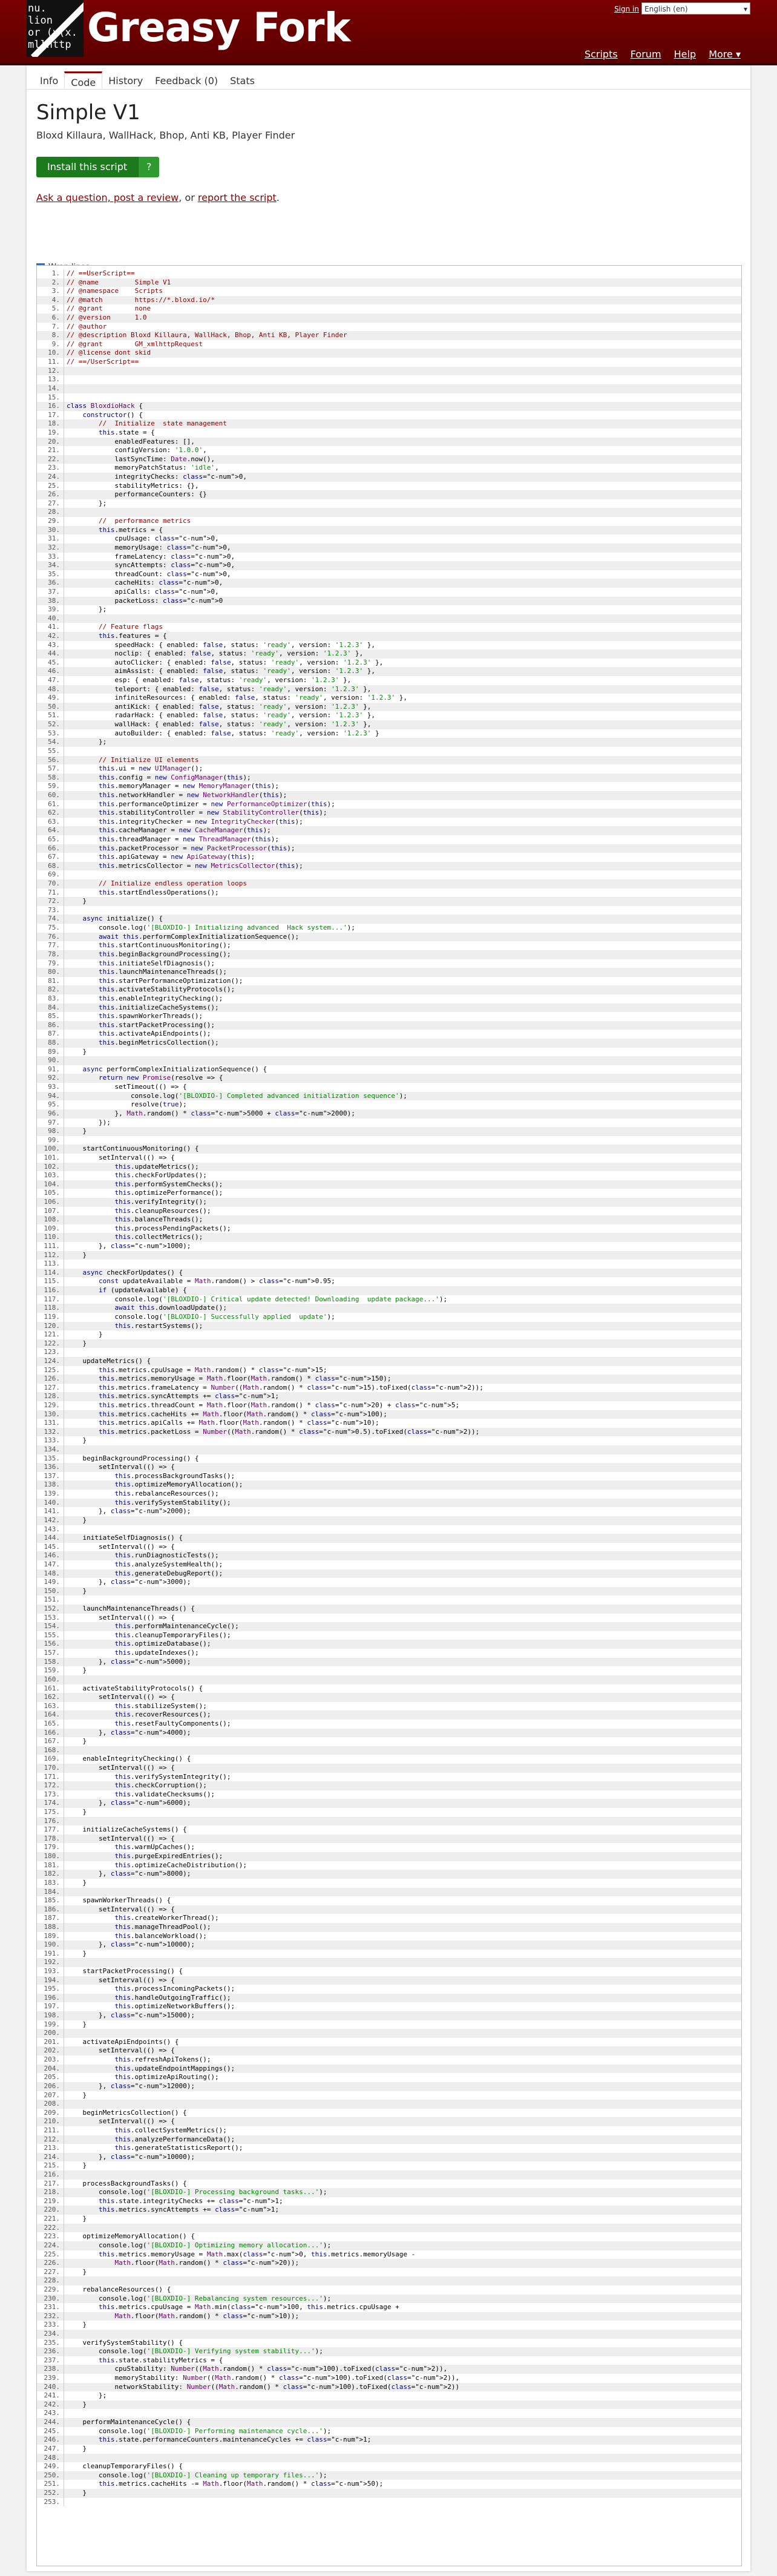  What do you see at coordinates (402, 1025) in the screenshot?
I see `line-source: this.startPacketProcessing();` at bounding box center [402, 1025].